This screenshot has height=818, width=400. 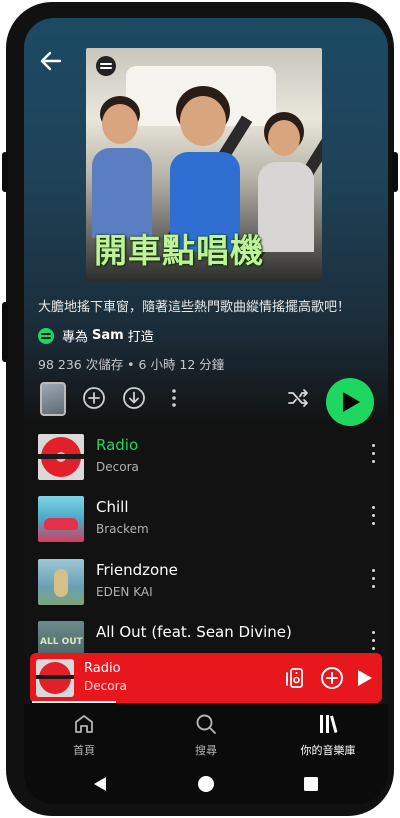 I want to click on track-title: Chill, so click(x=112, y=507).